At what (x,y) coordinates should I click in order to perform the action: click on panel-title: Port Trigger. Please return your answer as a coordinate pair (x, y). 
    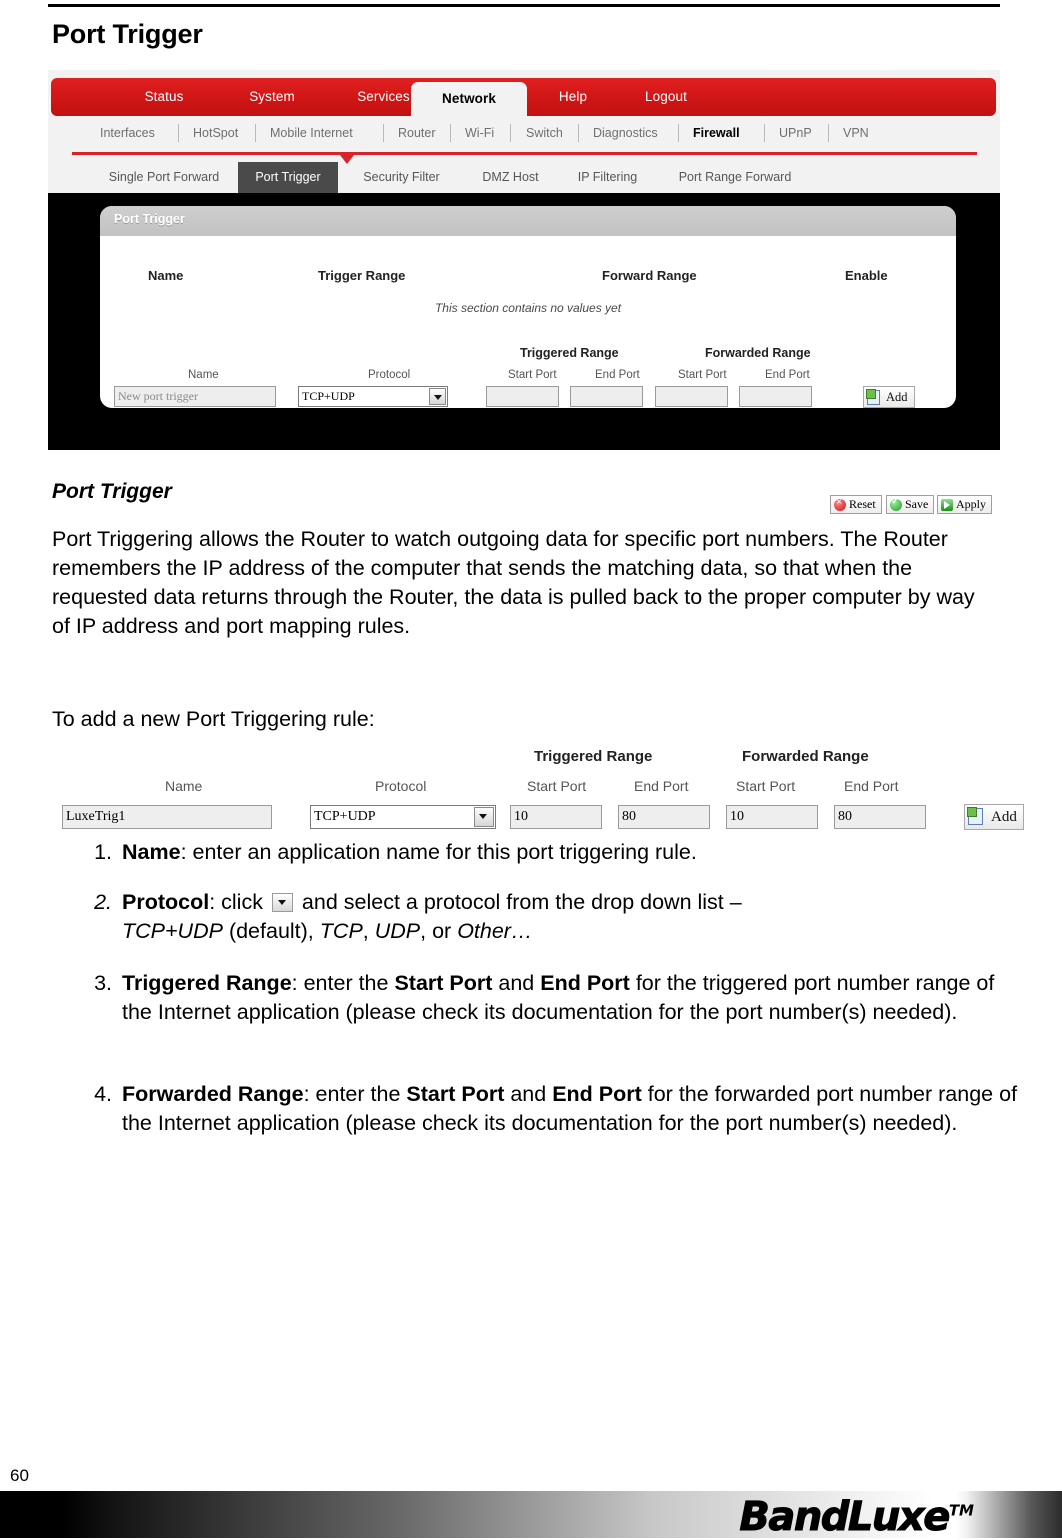
    Looking at the image, I should click on (149, 219).